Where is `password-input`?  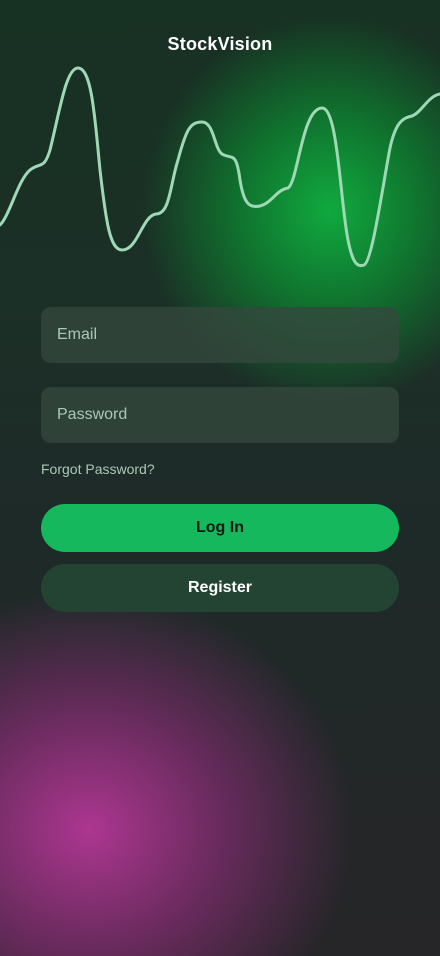
password-input is located at coordinates (220, 415).